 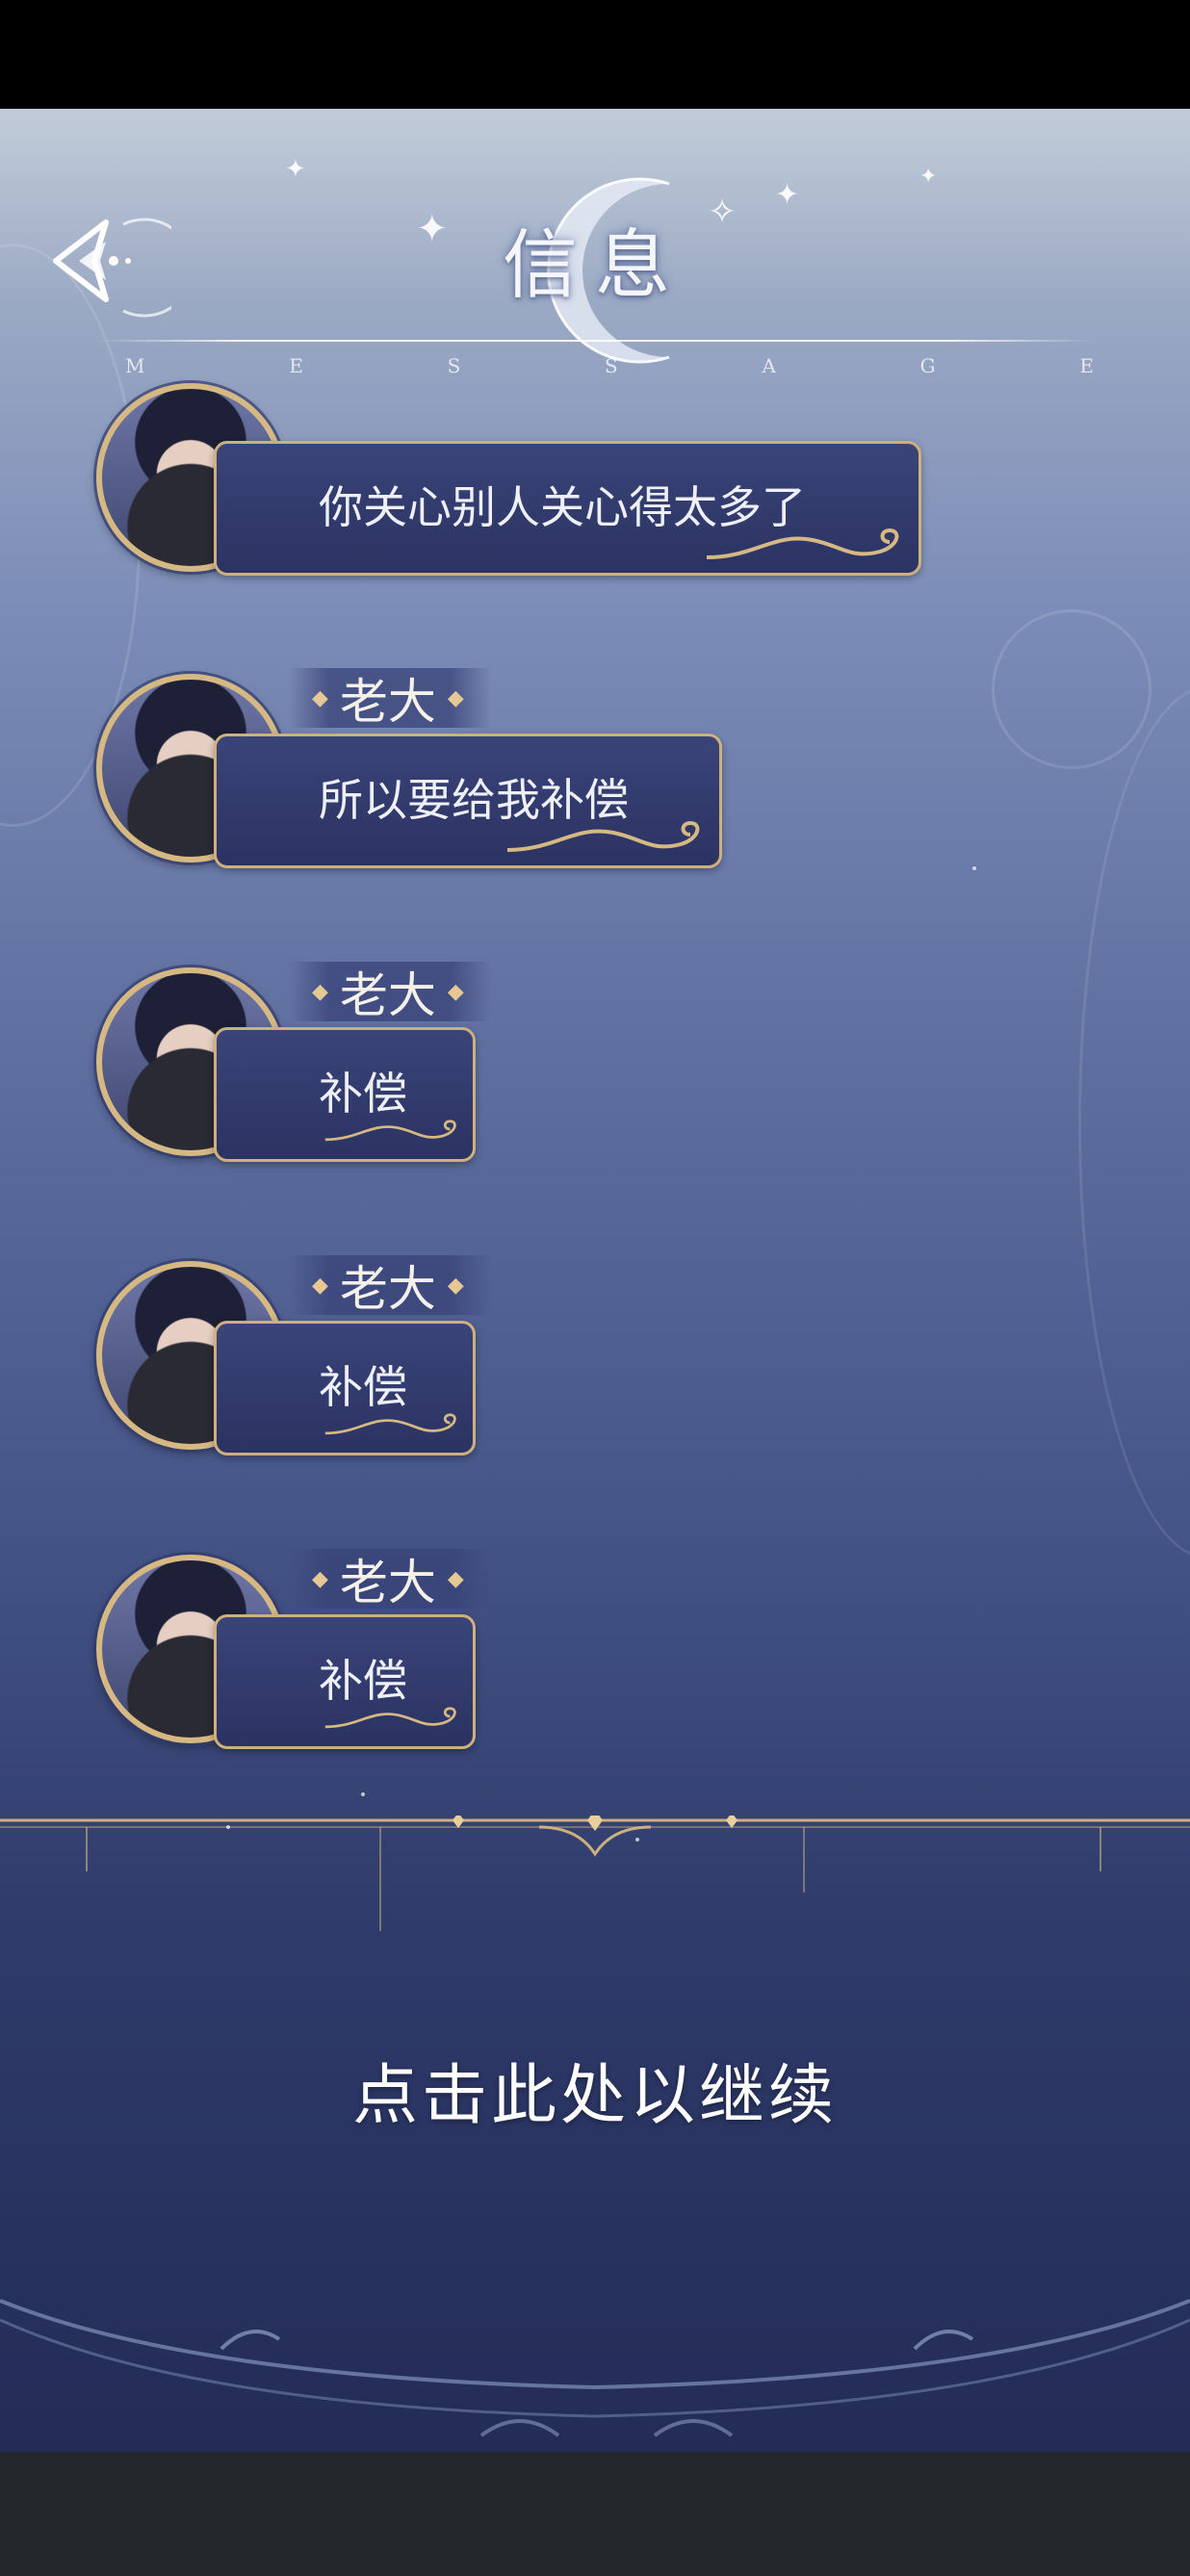 I want to click on bottom-ornament, so click(x=595, y=2368).